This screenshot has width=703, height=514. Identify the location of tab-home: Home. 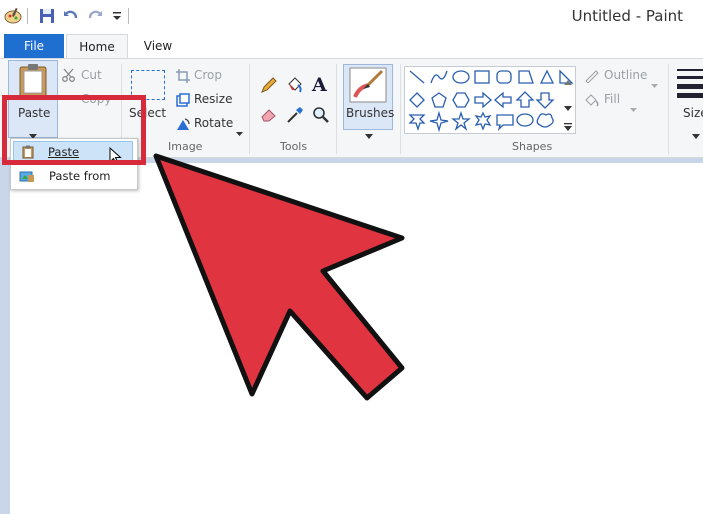
(97, 46).